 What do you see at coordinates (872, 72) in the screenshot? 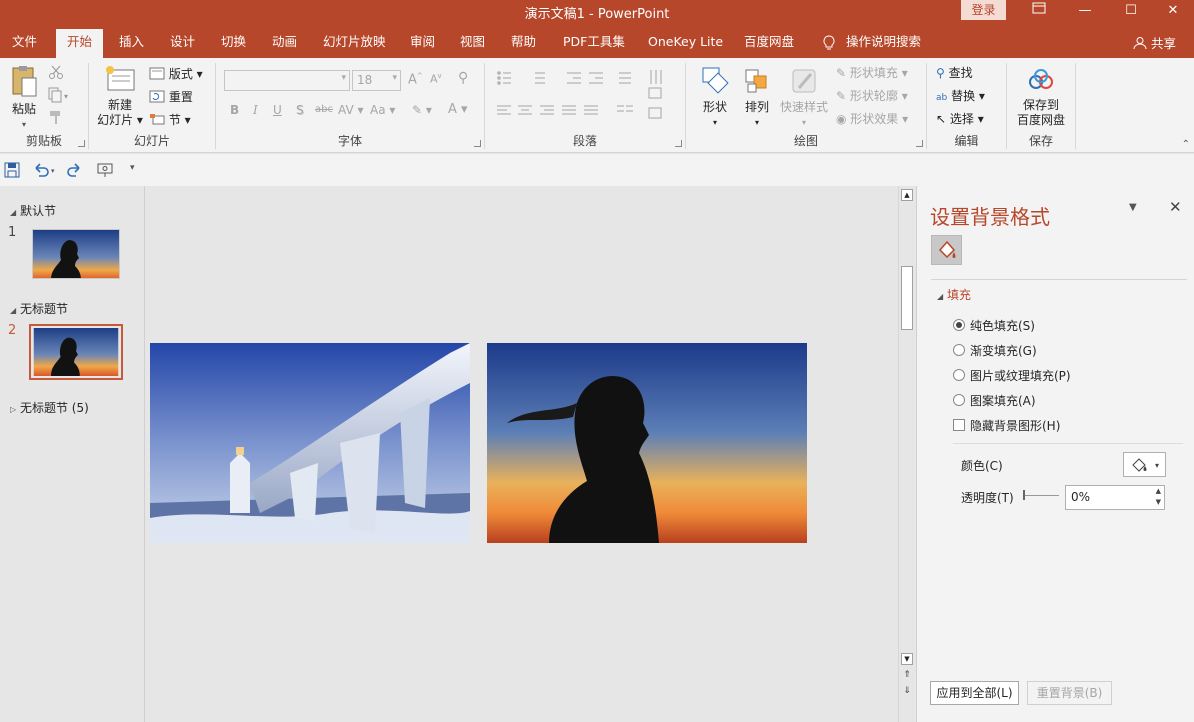
I see `shape-fill-button: ✎ 形状填充 ▾` at bounding box center [872, 72].